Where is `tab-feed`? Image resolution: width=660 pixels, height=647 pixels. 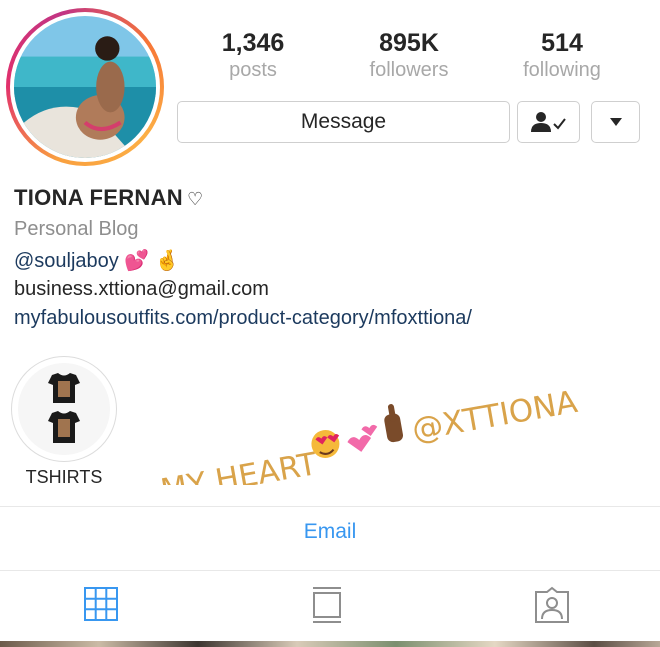 tab-feed is located at coordinates (327, 607).